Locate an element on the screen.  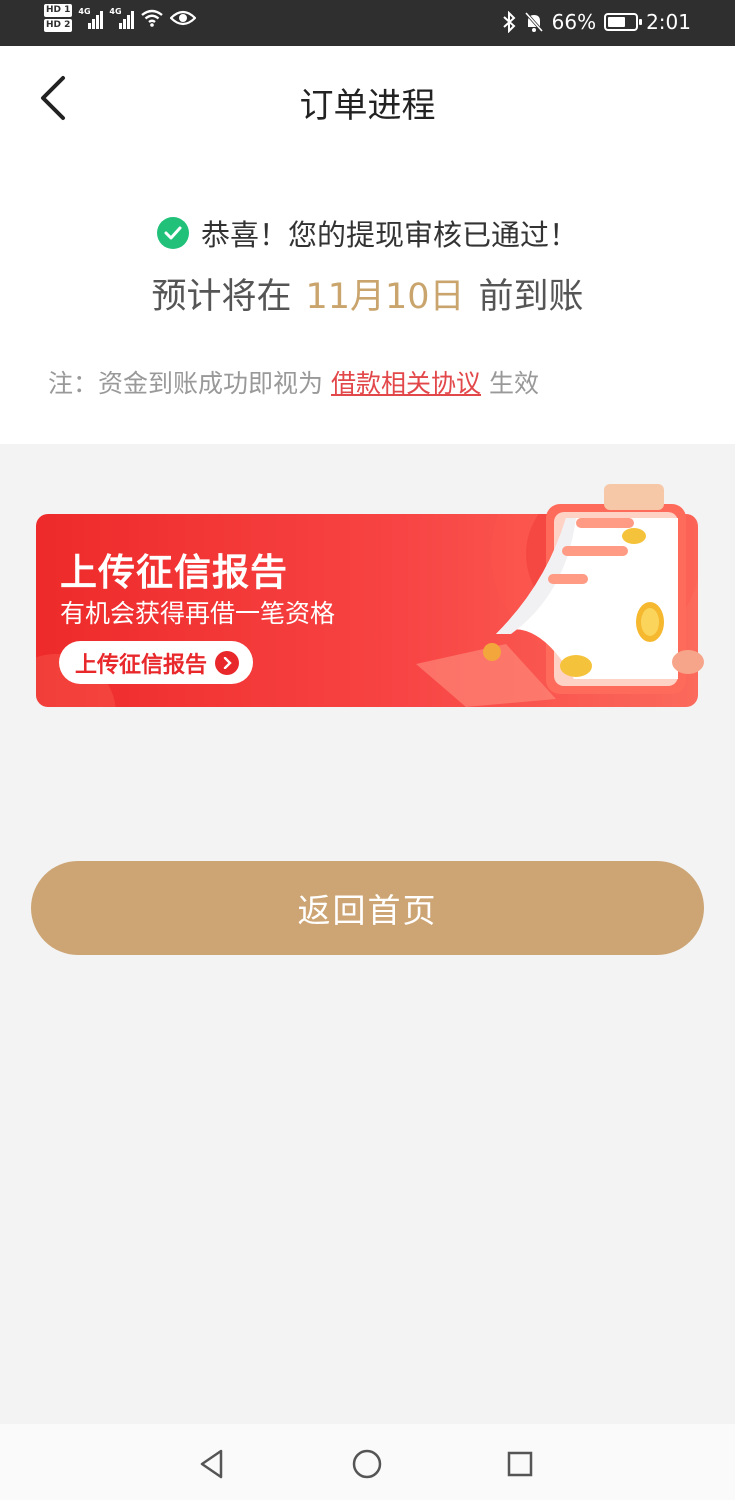
system-nav-bar is located at coordinates (367, 1462).